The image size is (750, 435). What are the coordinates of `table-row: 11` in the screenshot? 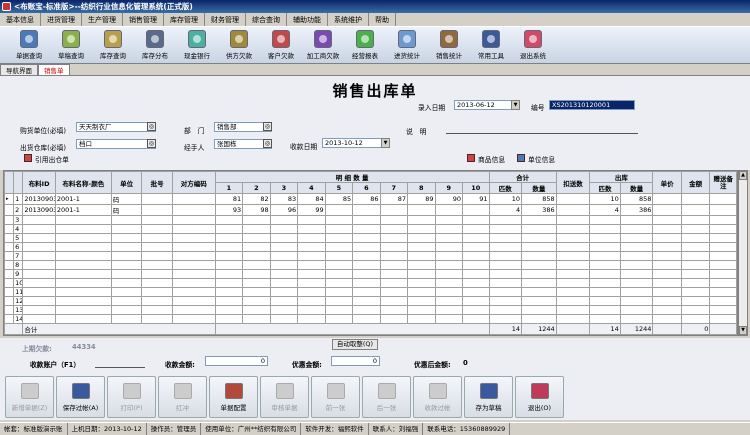 It's located at (370, 292).